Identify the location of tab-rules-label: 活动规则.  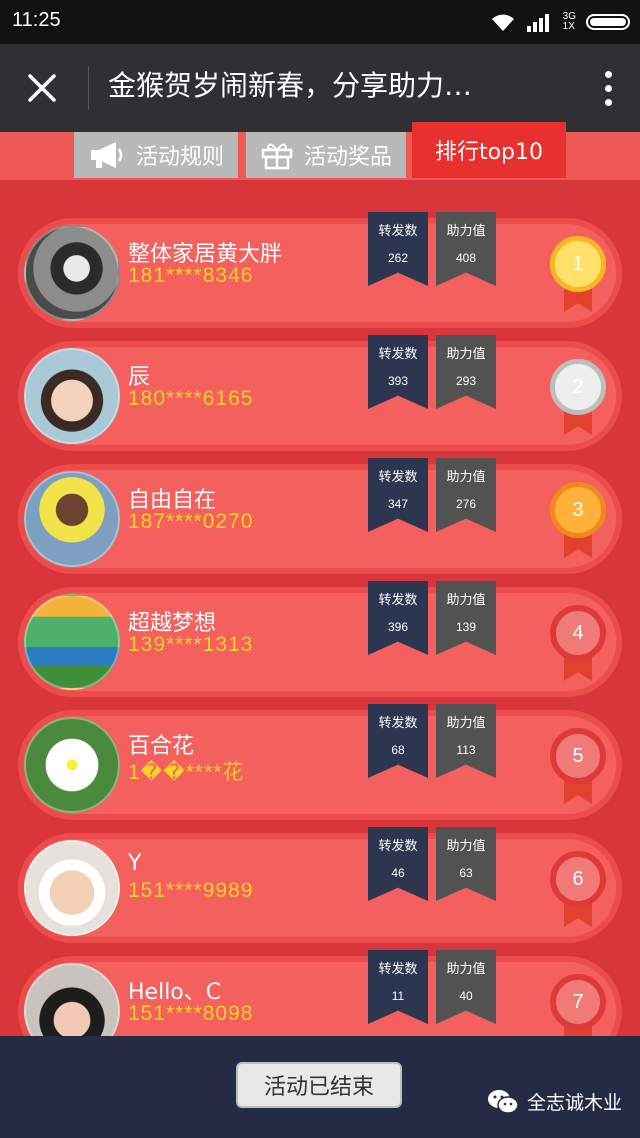
(179, 157).